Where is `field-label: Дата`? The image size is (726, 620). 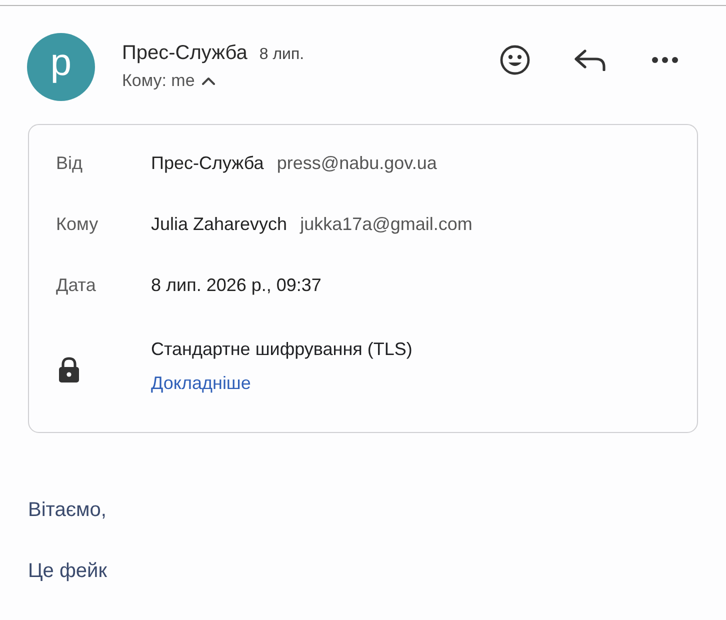 field-label: Дата is located at coordinates (76, 285).